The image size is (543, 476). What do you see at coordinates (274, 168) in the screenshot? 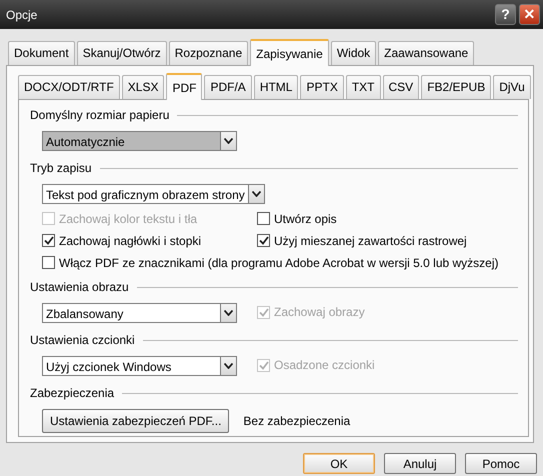
I see `section-heading: Tryb zapisu` at bounding box center [274, 168].